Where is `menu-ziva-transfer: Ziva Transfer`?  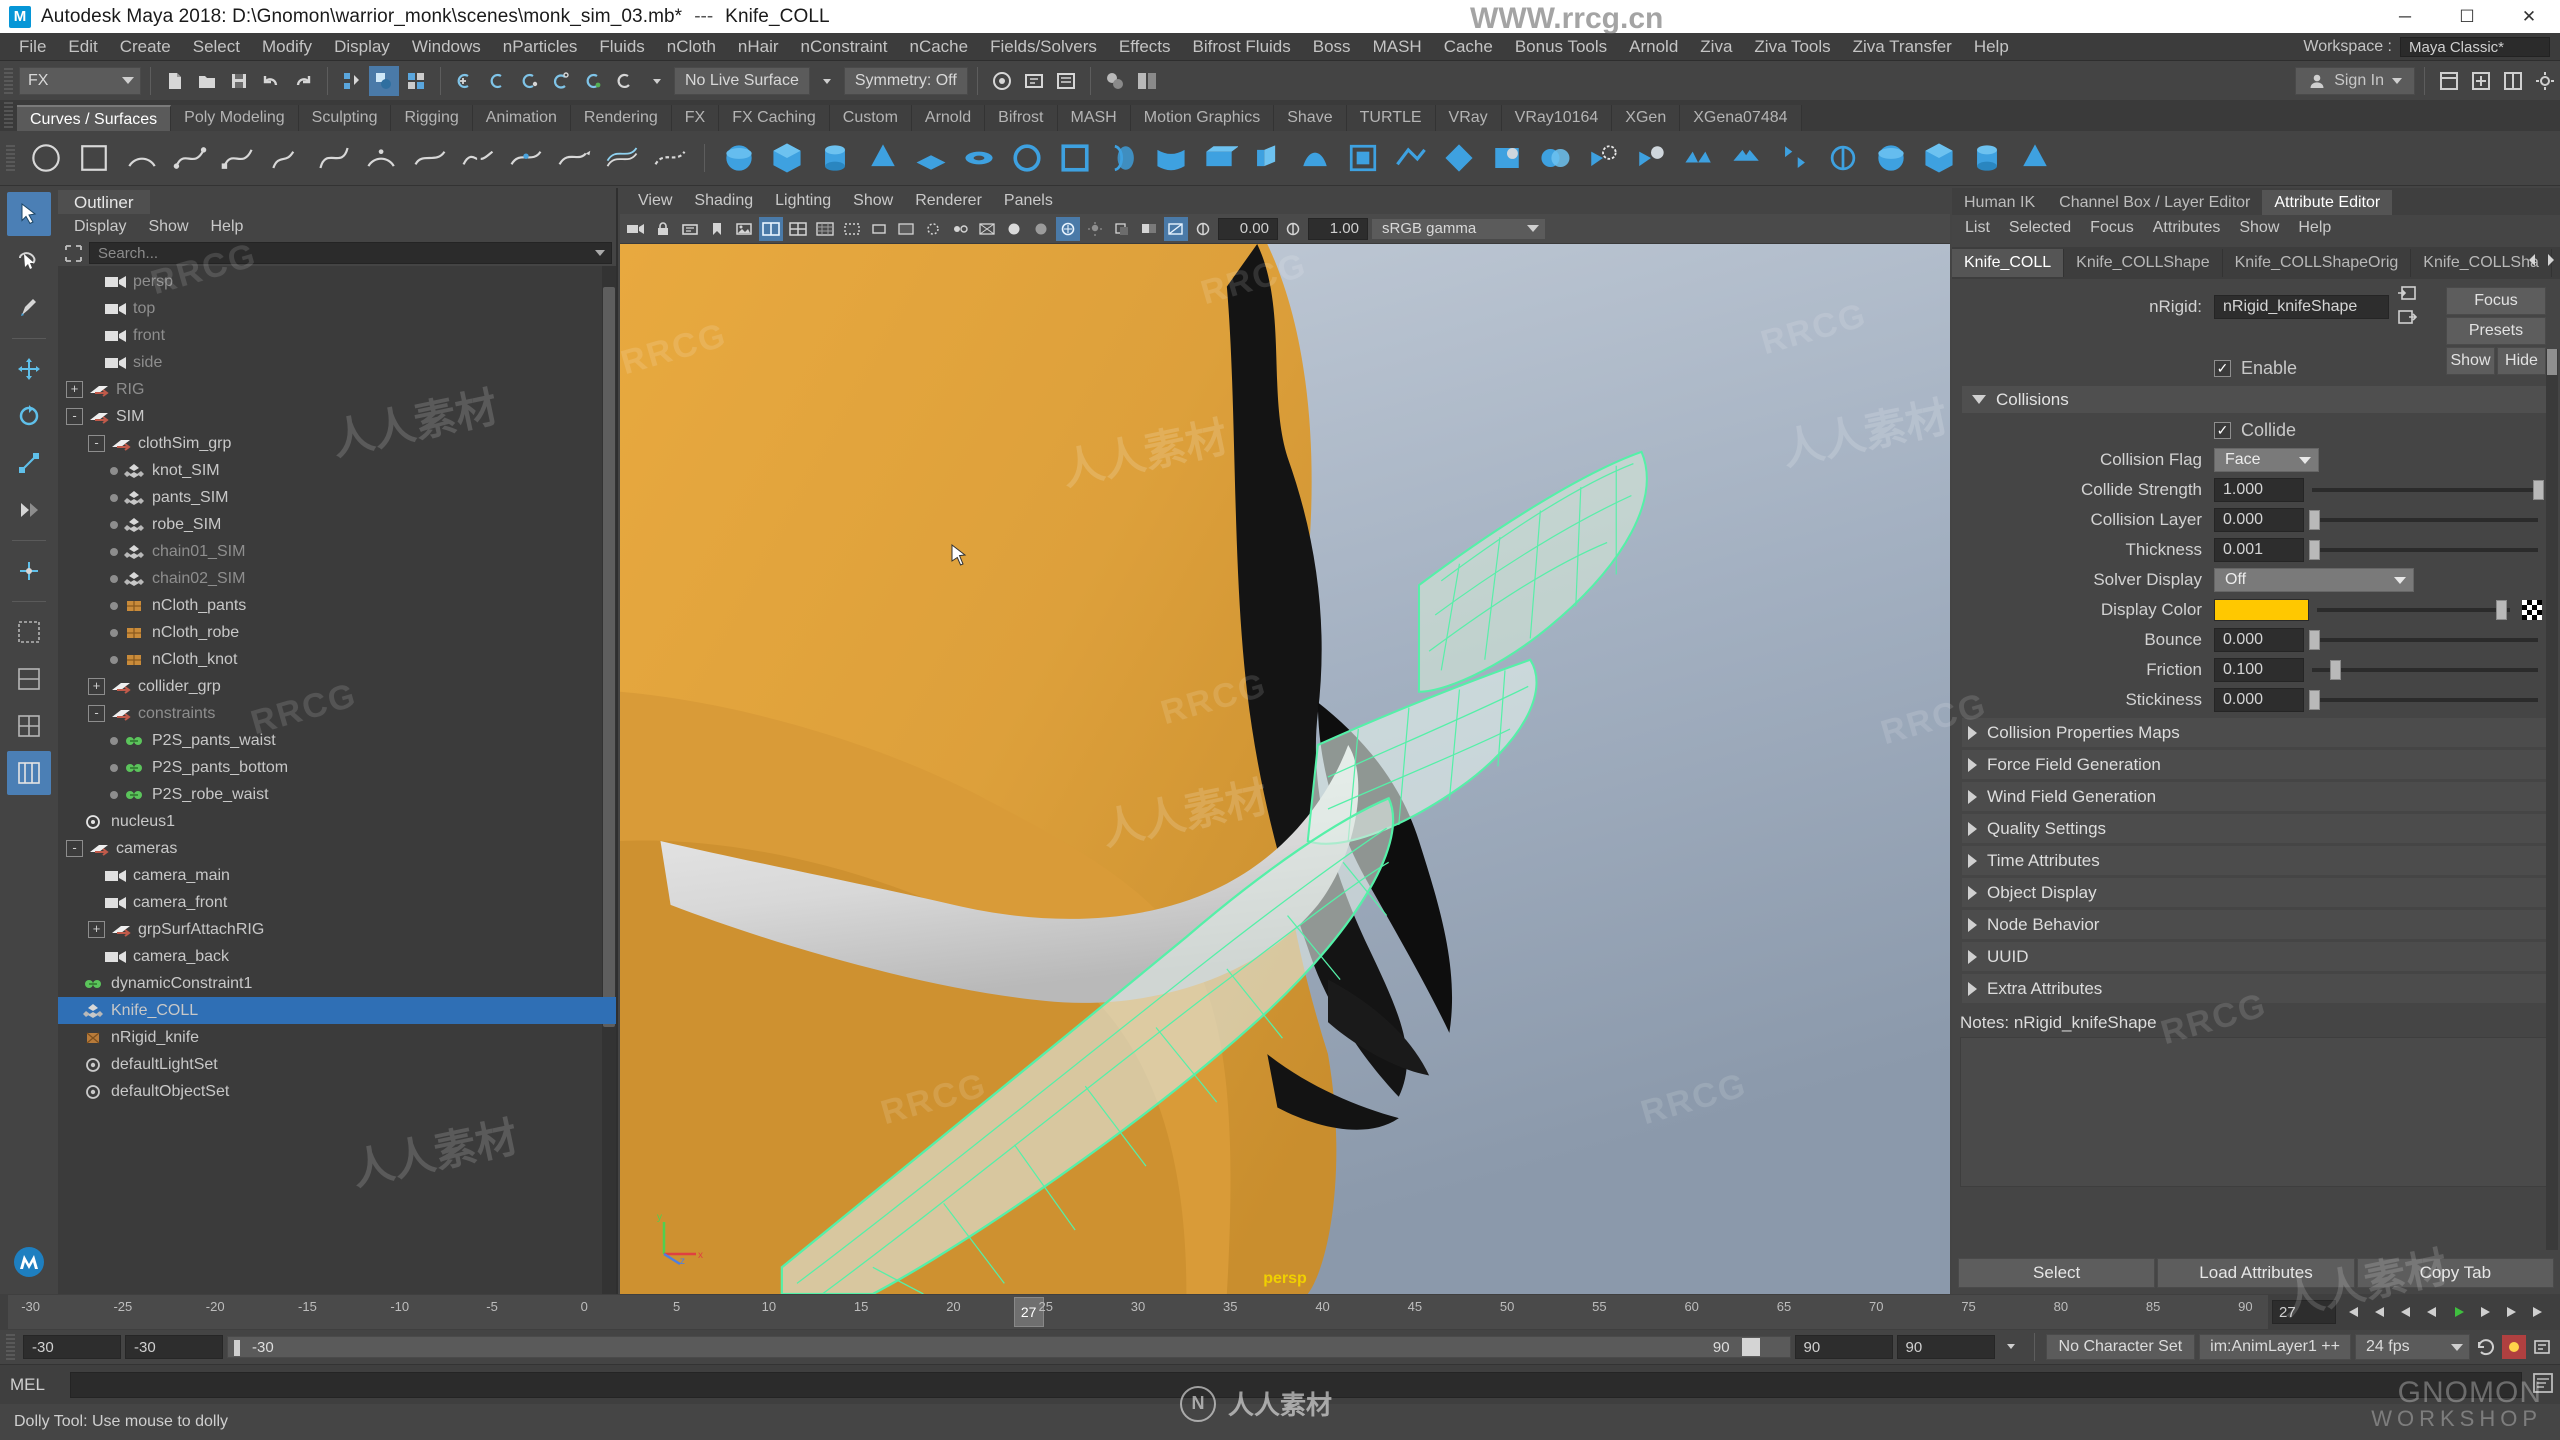
menu-ziva-transfer: Ziva Transfer is located at coordinates (1902, 47).